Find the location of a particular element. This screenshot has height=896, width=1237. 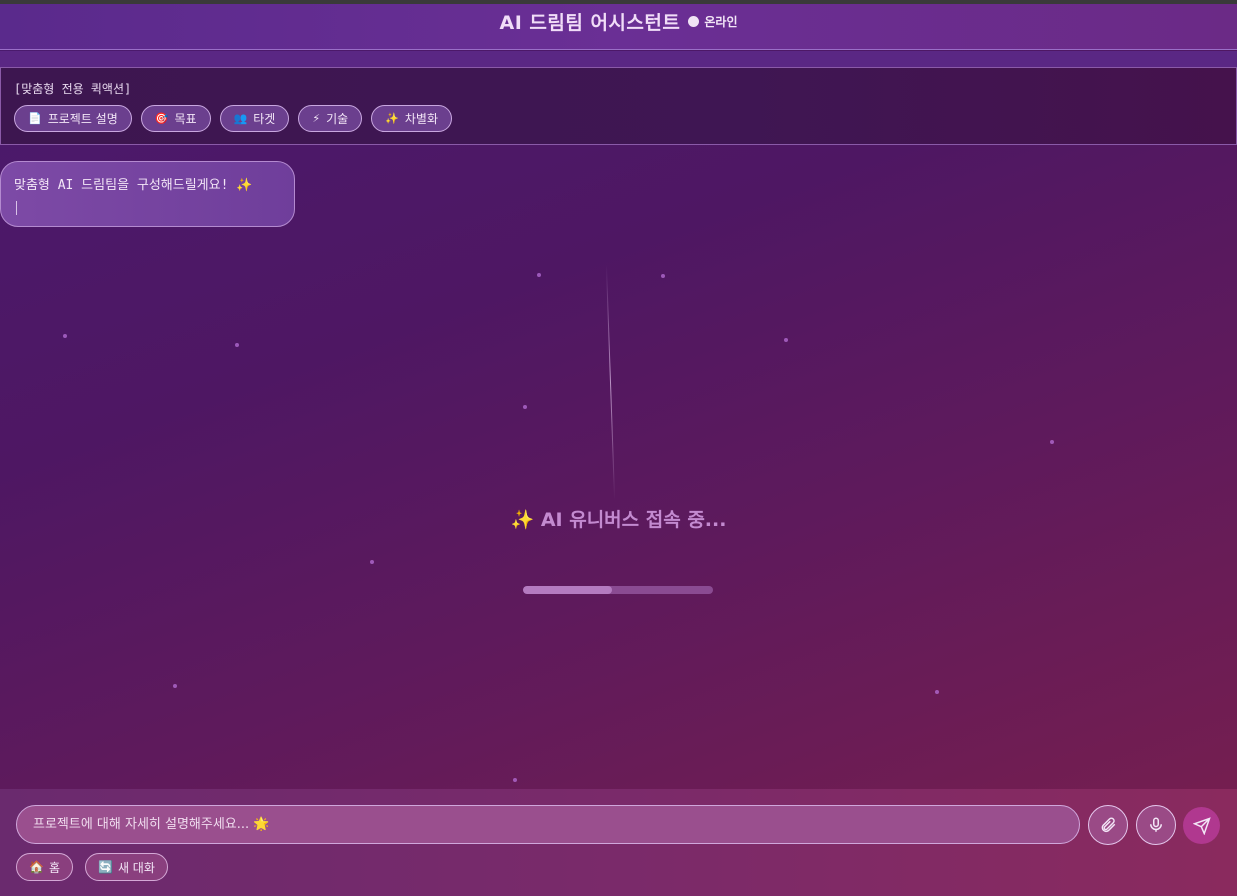

header-divider is located at coordinates (618, 59).